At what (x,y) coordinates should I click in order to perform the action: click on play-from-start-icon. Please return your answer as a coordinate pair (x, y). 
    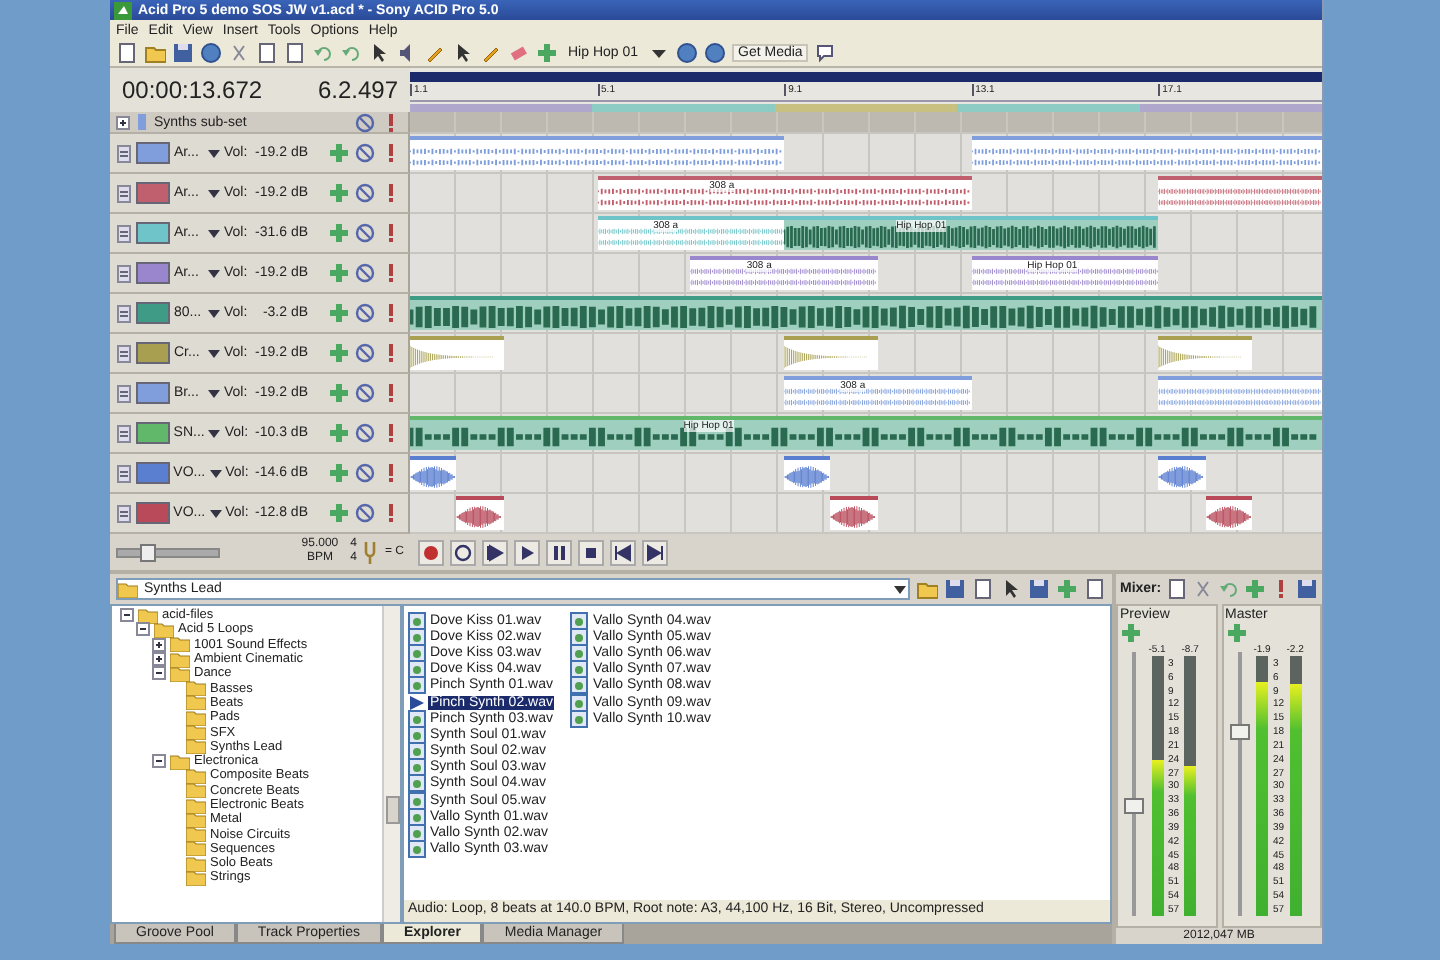
    Looking at the image, I should click on (495, 552).